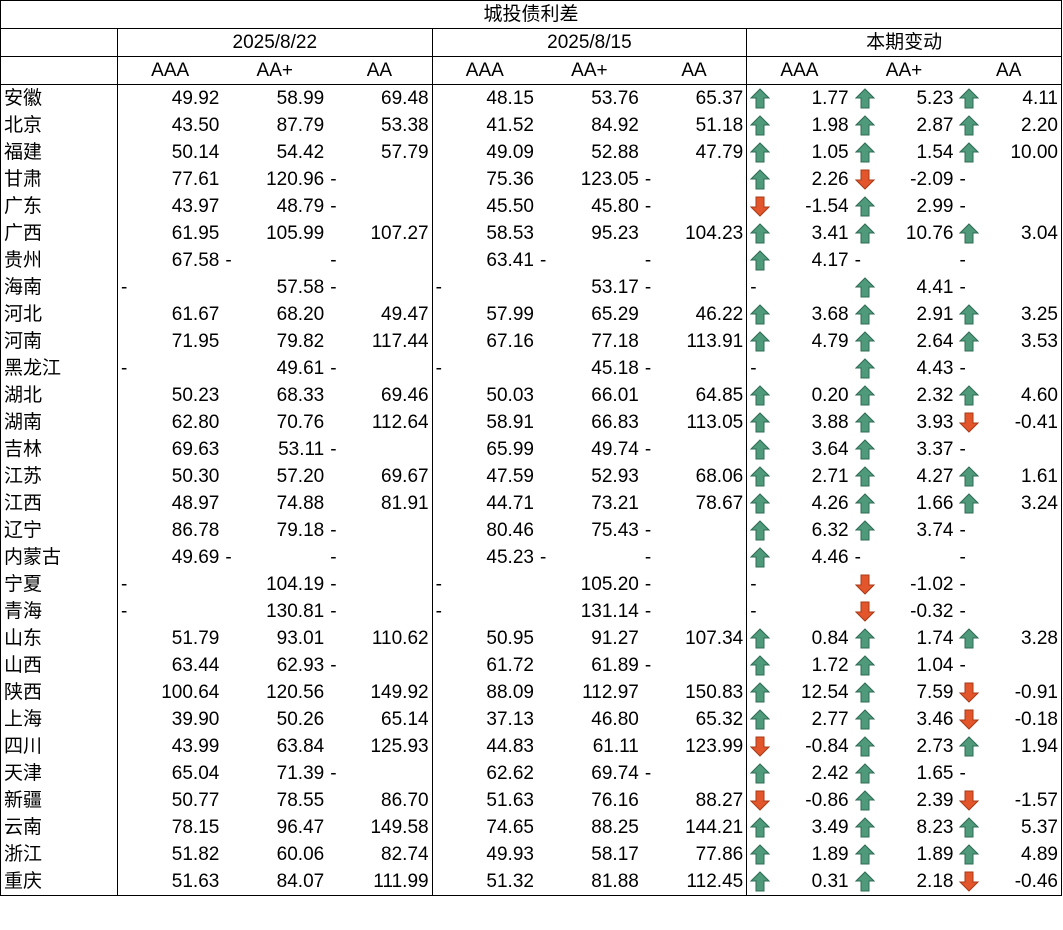 The image size is (1063, 930). Describe the element at coordinates (59, 368) in the screenshot. I see `province-name: 黑龙江` at that location.